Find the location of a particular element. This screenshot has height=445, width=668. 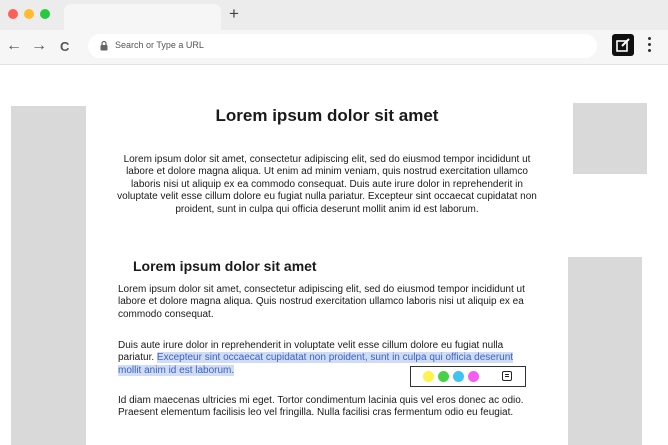

right-bottom-ad-placeholder is located at coordinates (605, 351).